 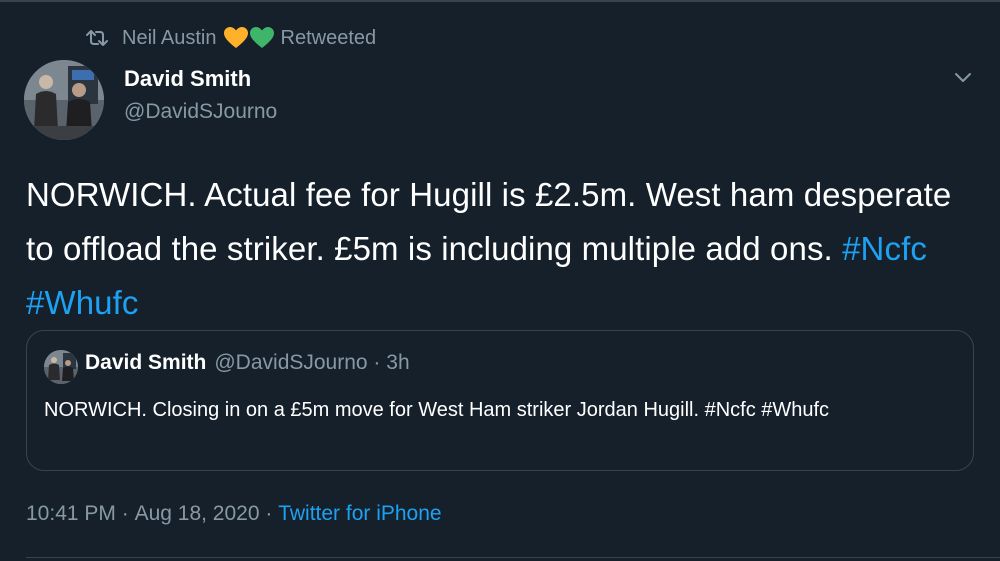 I want to click on retweet-icon, so click(x=97, y=38).